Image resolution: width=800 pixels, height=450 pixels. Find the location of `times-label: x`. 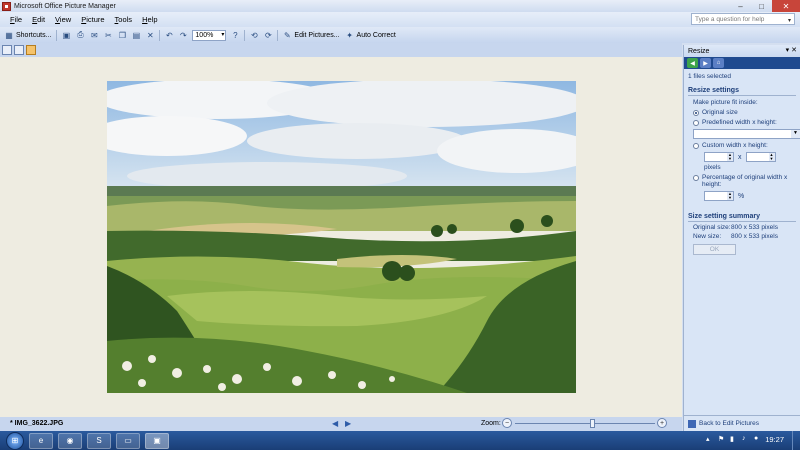

times-label: x is located at coordinates (740, 157).